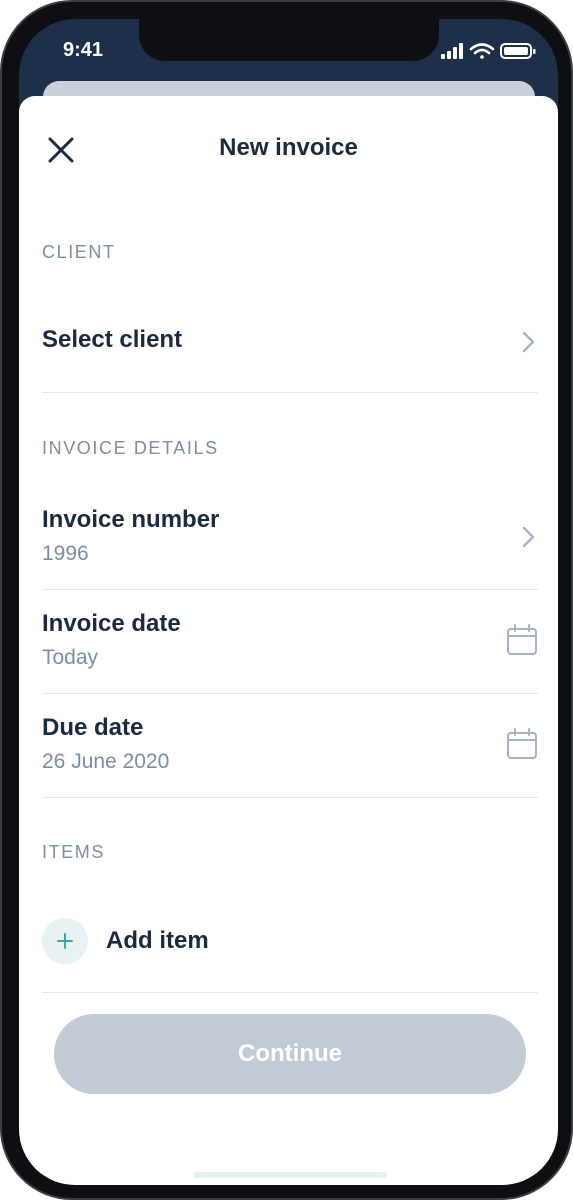 The width and height of the screenshot is (573, 1200). What do you see at coordinates (290, 746) in the screenshot?
I see `due-date-row: Due date 26 June 2020` at bounding box center [290, 746].